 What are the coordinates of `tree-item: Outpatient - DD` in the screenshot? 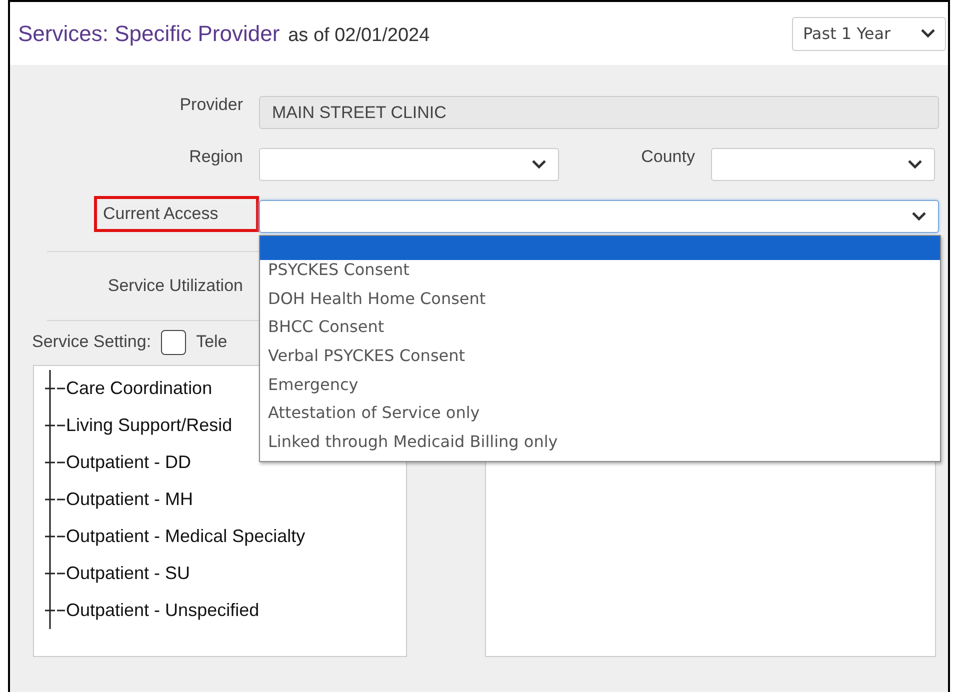 It's located at (129, 462).